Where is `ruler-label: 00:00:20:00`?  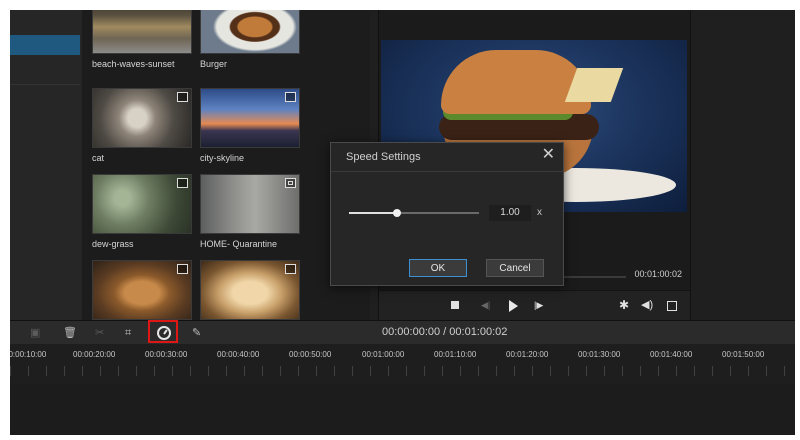 ruler-label: 00:00:20:00 is located at coordinates (94, 354).